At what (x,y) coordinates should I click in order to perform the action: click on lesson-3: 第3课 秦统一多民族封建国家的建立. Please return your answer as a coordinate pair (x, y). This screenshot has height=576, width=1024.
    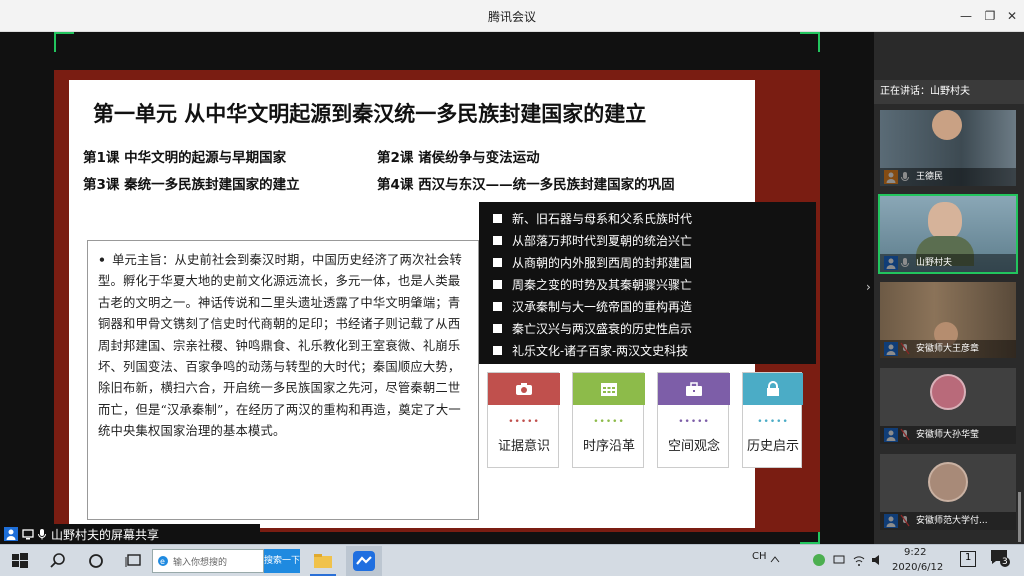
    Looking at the image, I should click on (191, 185).